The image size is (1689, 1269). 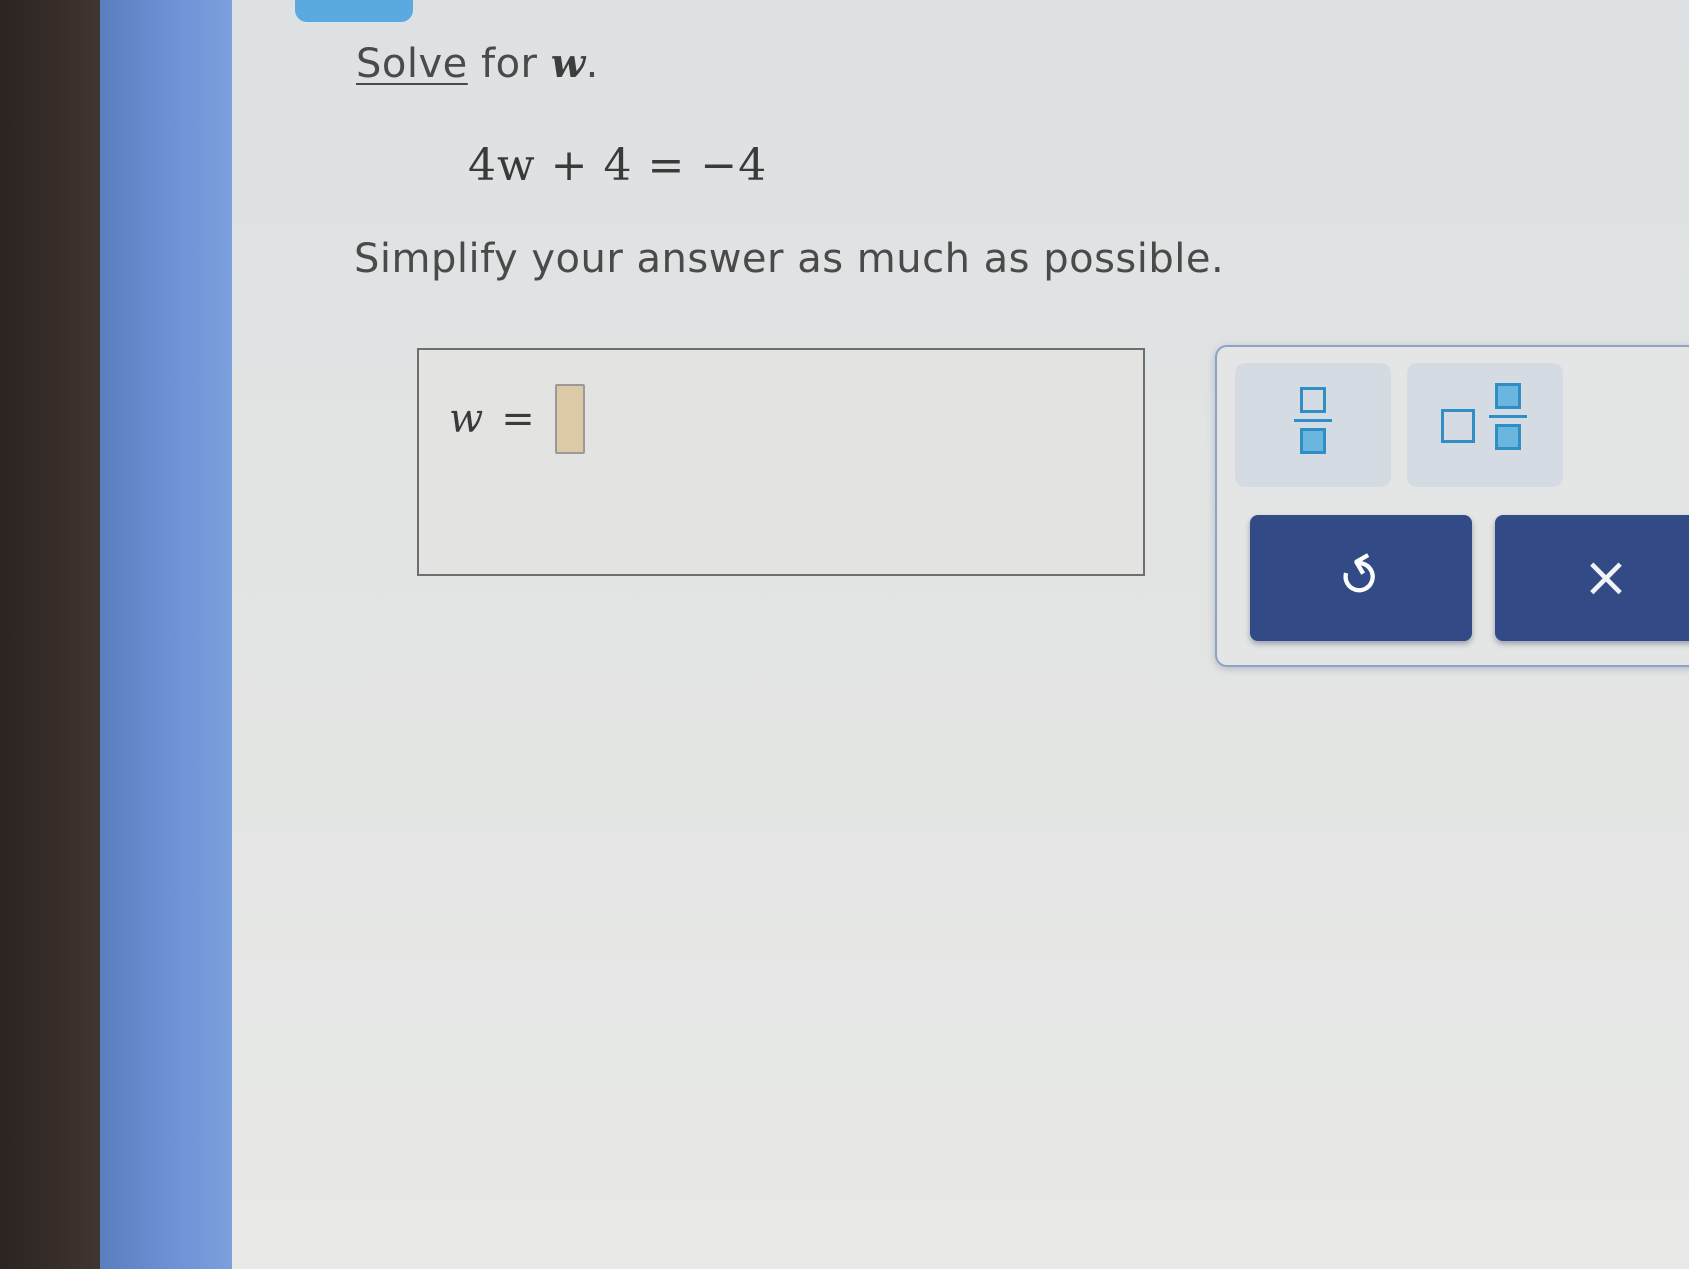 I want to click on mixed-number-icon, so click(x=1508, y=416).